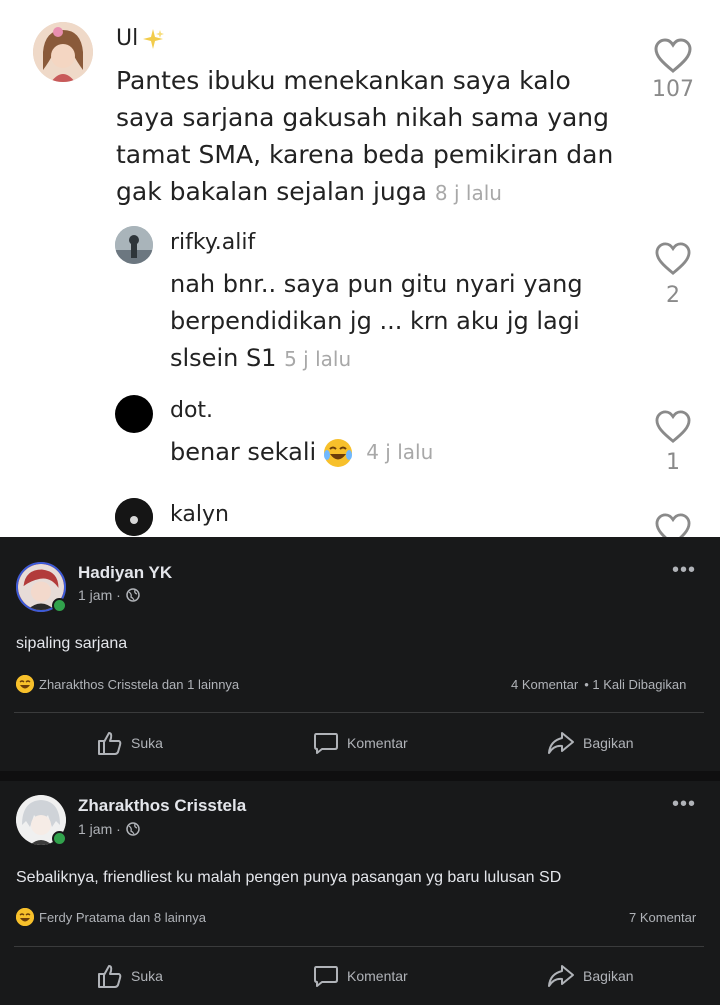 This screenshot has width=720, height=1005. Describe the element at coordinates (127, 684) in the screenshot. I see `reactions-summary: Zharakthos Crisstela dan 1 lainnya` at that location.